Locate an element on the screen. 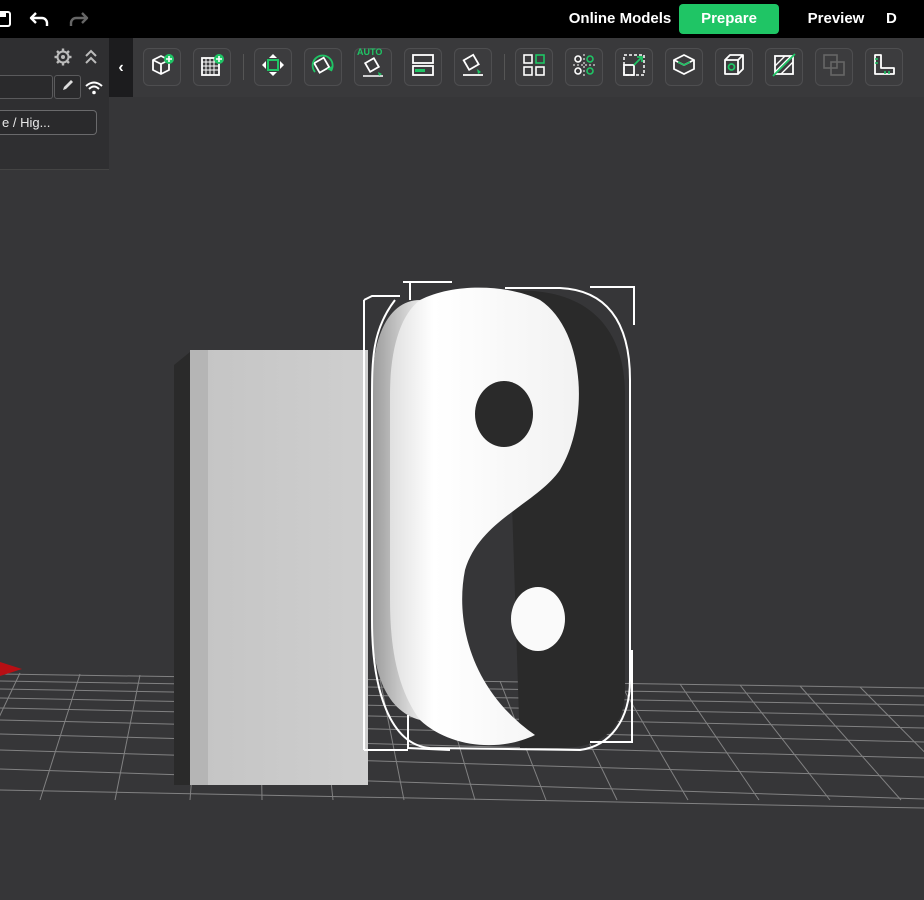  split-objects-icon is located at coordinates (534, 67).